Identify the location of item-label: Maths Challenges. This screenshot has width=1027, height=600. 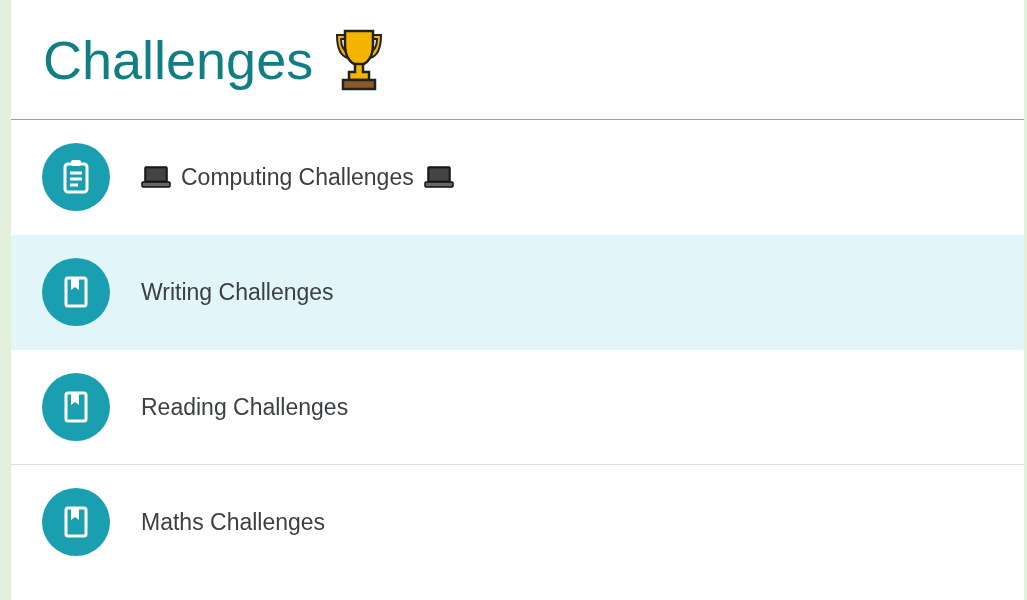
(233, 522).